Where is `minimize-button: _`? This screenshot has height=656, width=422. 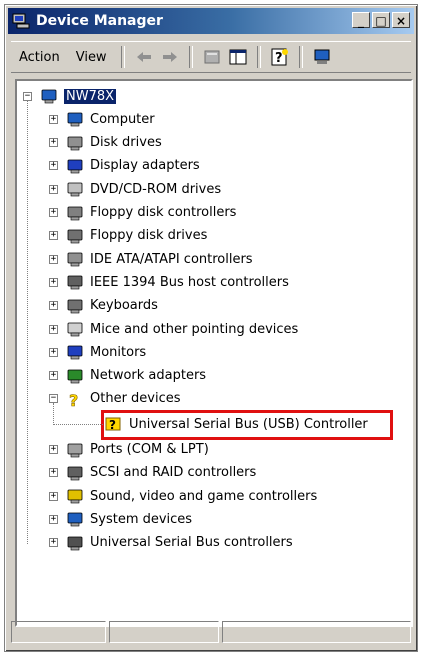 minimize-button: _ is located at coordinates (361, 20).